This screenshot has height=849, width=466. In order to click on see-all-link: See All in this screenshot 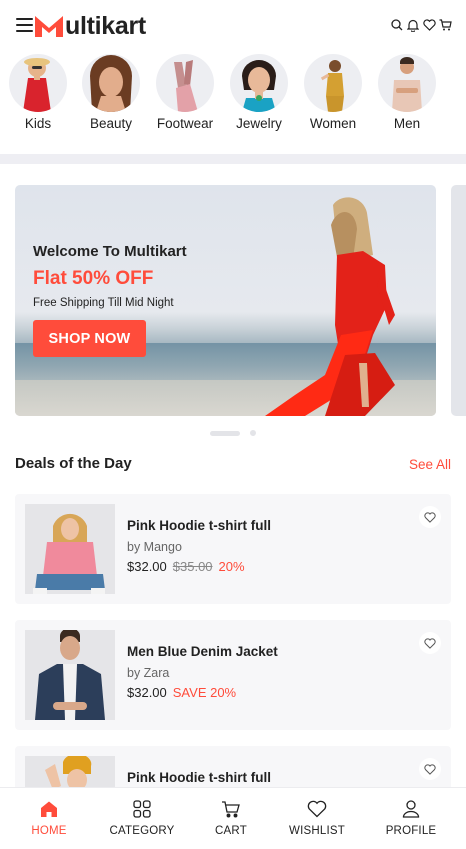, I will do `click(430, 464)`.